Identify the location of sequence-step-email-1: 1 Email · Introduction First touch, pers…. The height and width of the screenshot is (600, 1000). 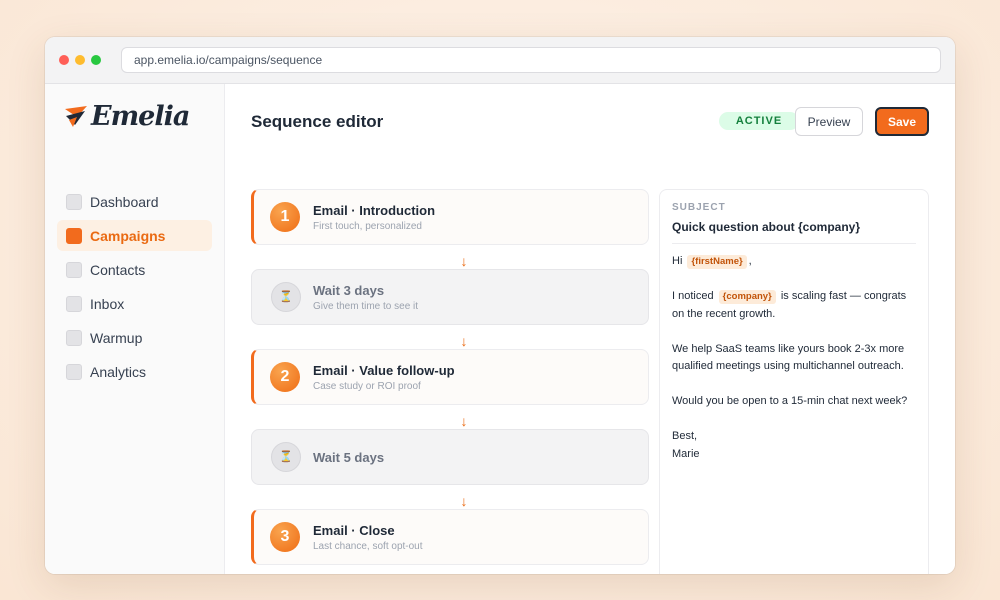
(450, 217).